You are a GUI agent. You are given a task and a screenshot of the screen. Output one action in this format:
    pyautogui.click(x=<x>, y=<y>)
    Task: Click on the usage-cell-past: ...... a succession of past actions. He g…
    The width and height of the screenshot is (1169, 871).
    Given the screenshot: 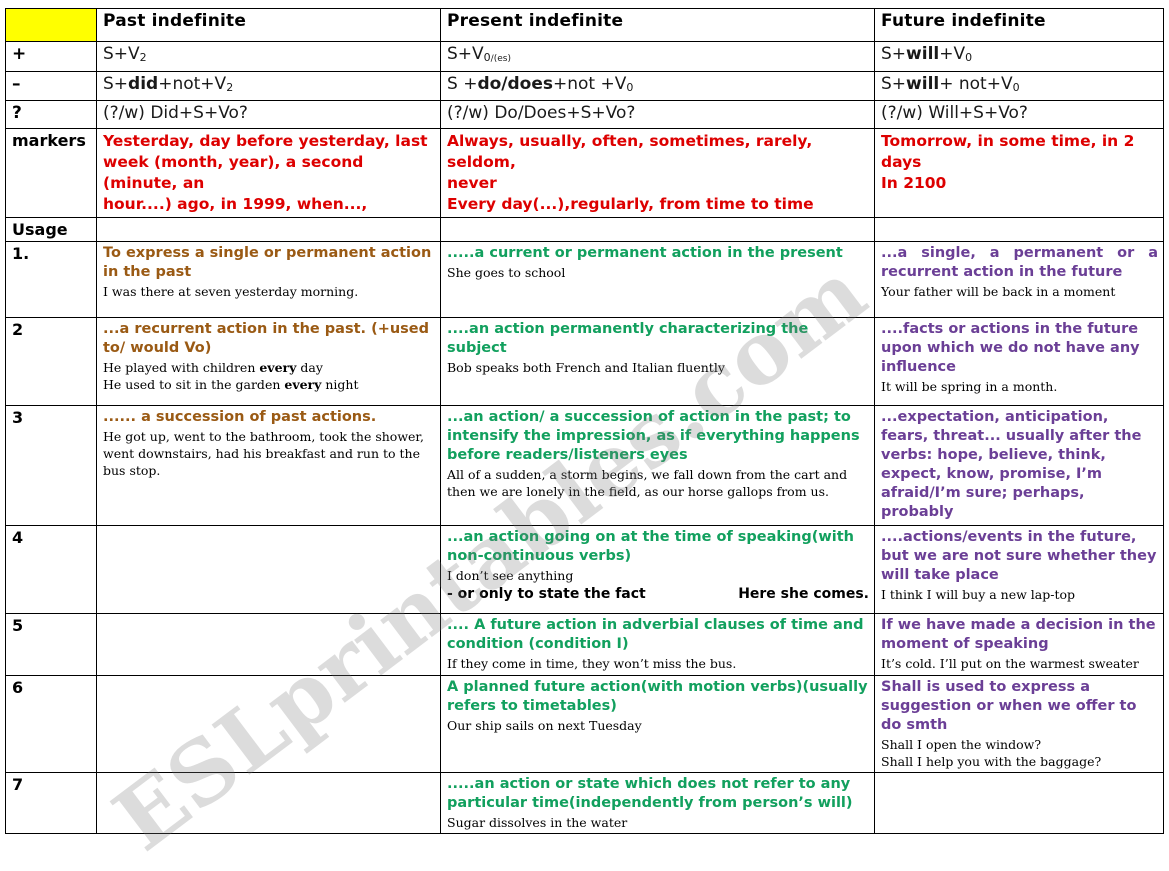 What is the action you would take?
    pyautogui.click(x=268, y=465)
    